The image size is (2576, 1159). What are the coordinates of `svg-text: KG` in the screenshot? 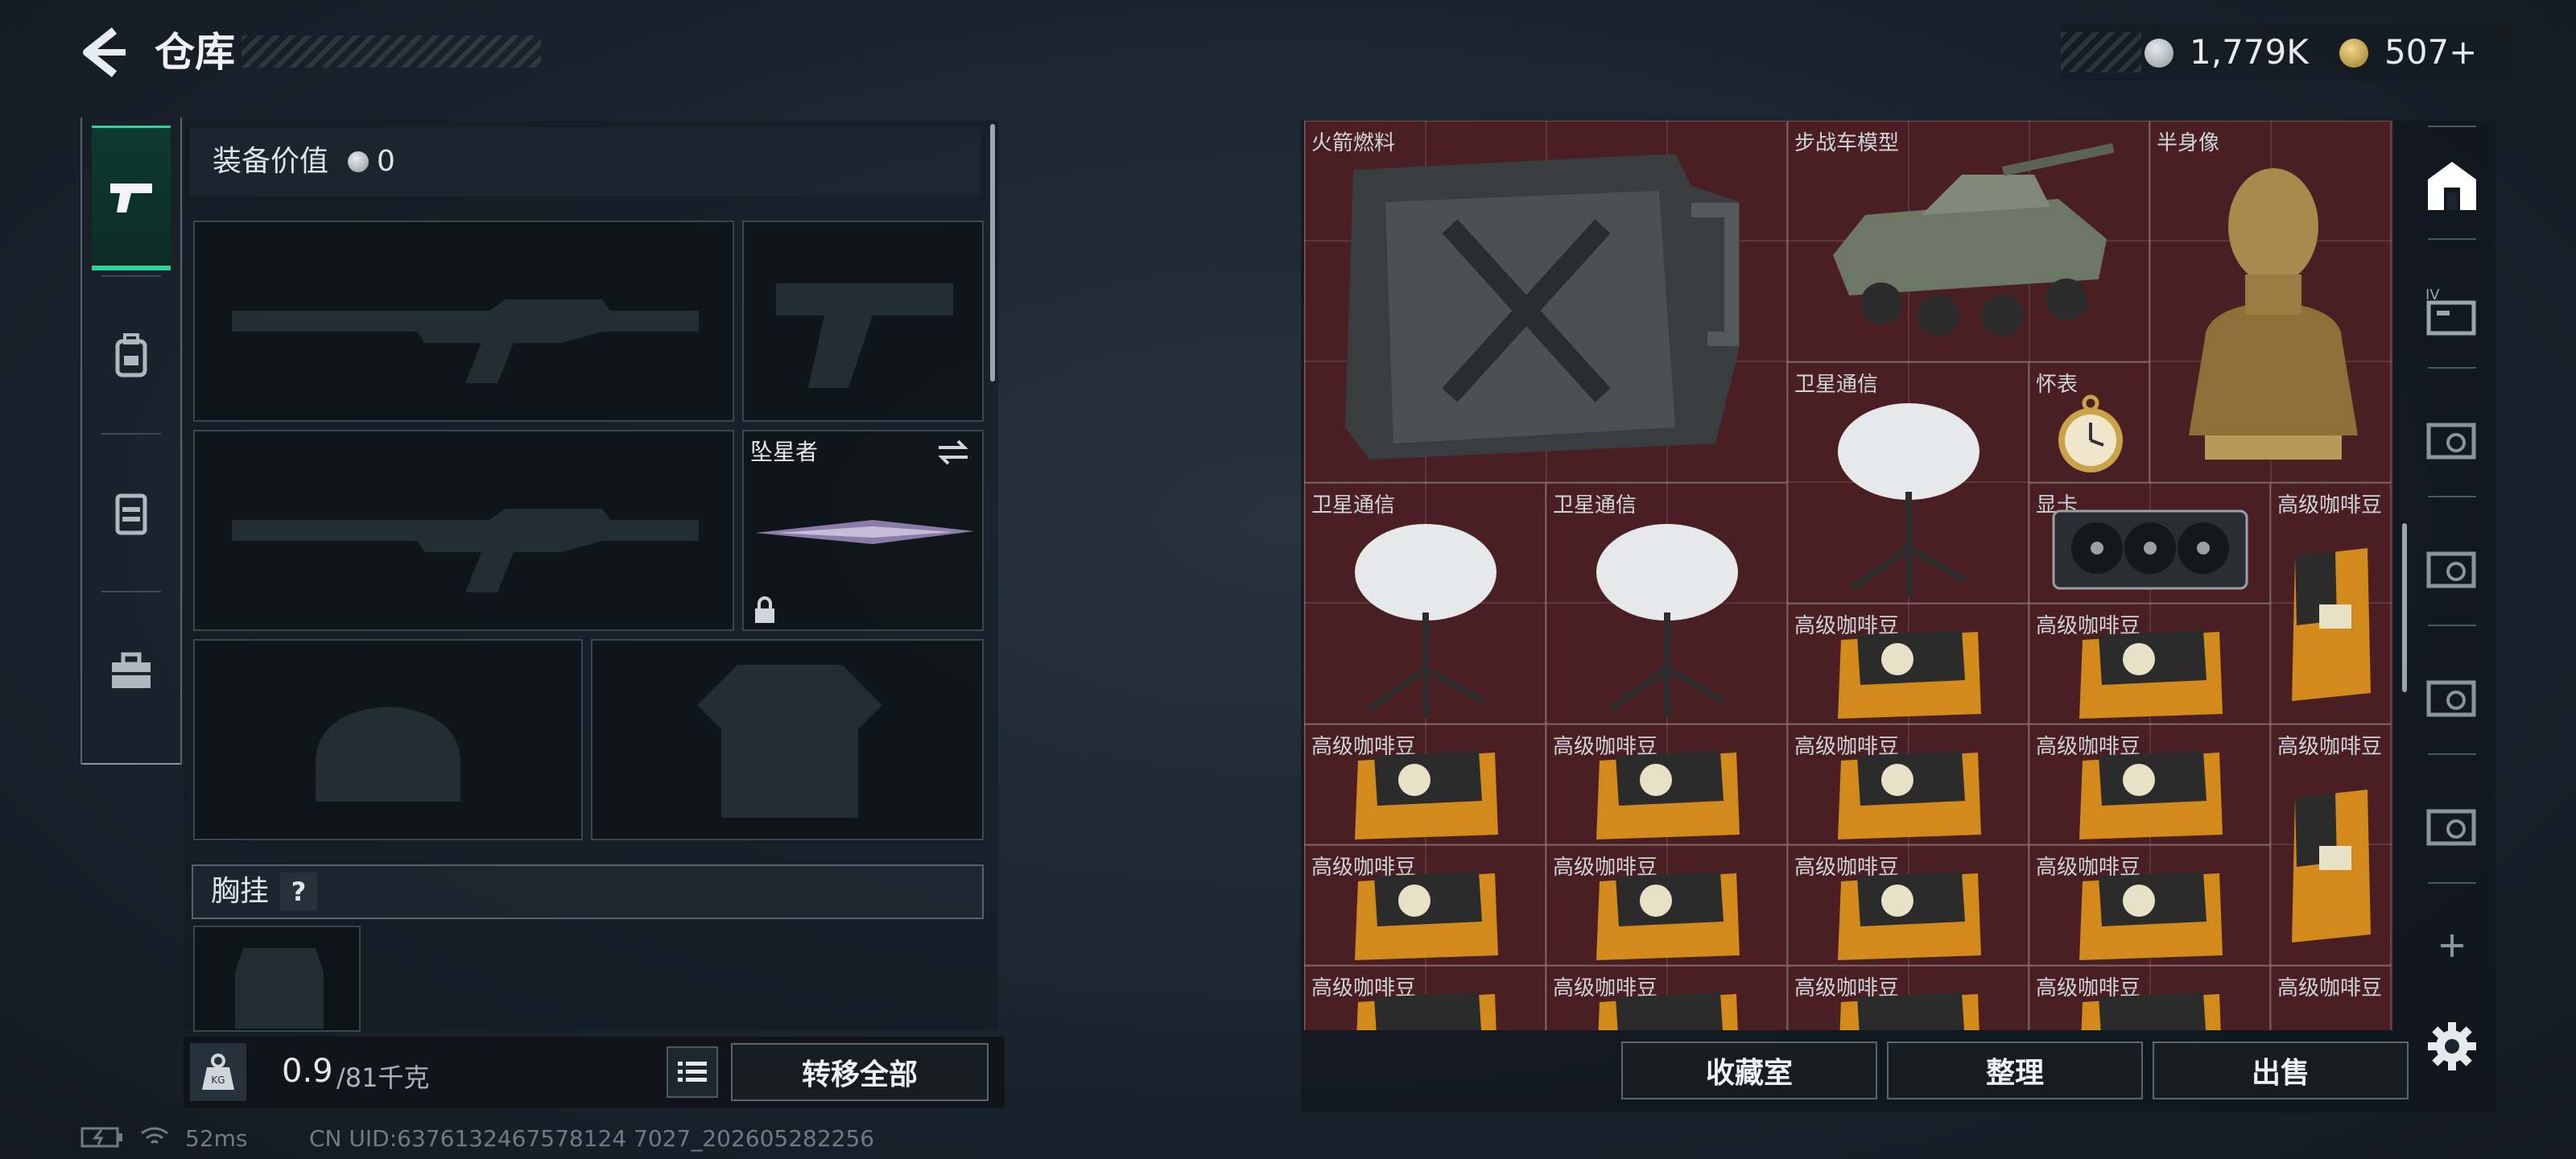 It's located at (218, 1080).